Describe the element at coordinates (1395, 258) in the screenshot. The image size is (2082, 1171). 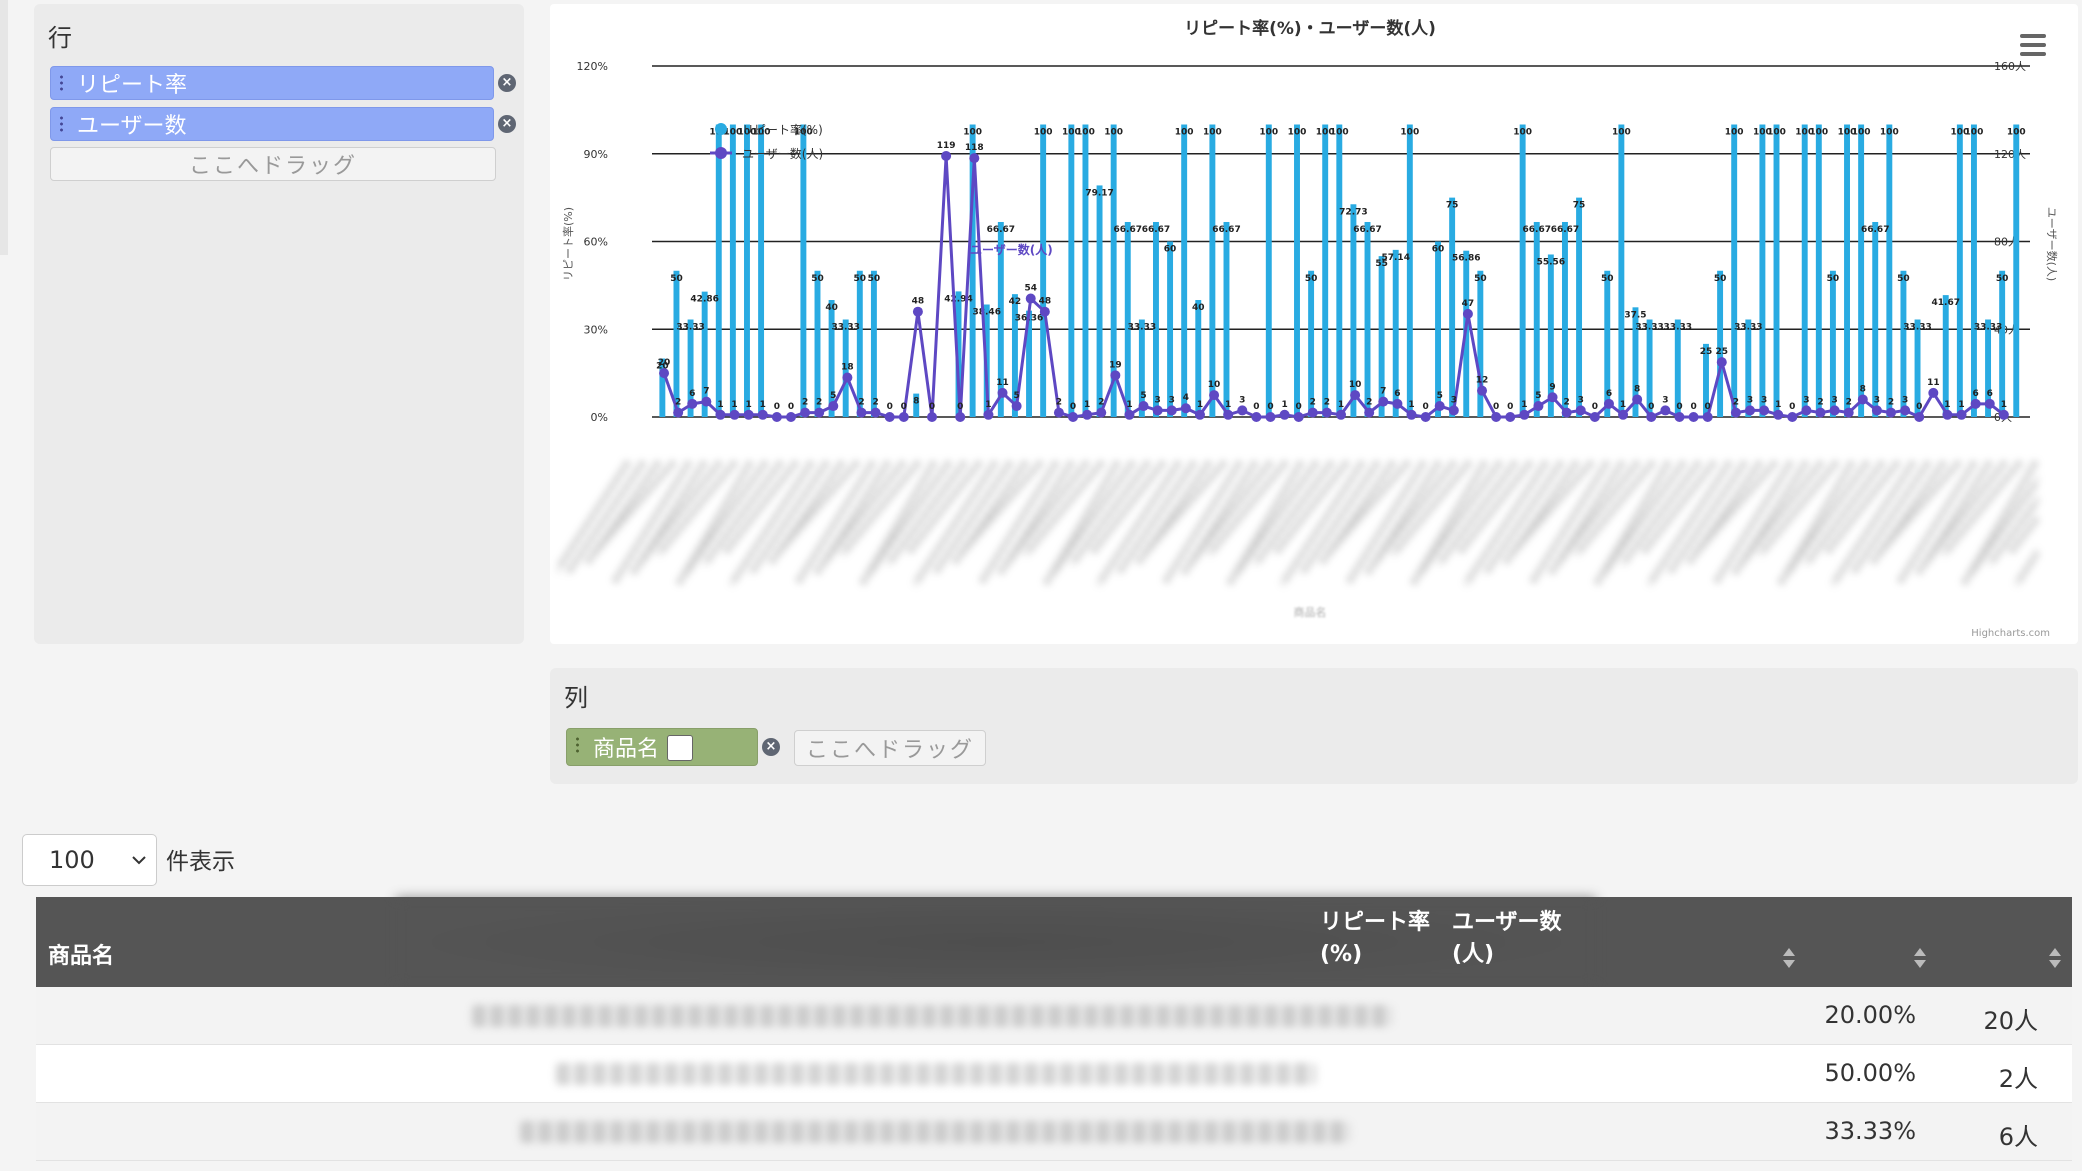
I see `bar-value-label: 57.14` at that location.